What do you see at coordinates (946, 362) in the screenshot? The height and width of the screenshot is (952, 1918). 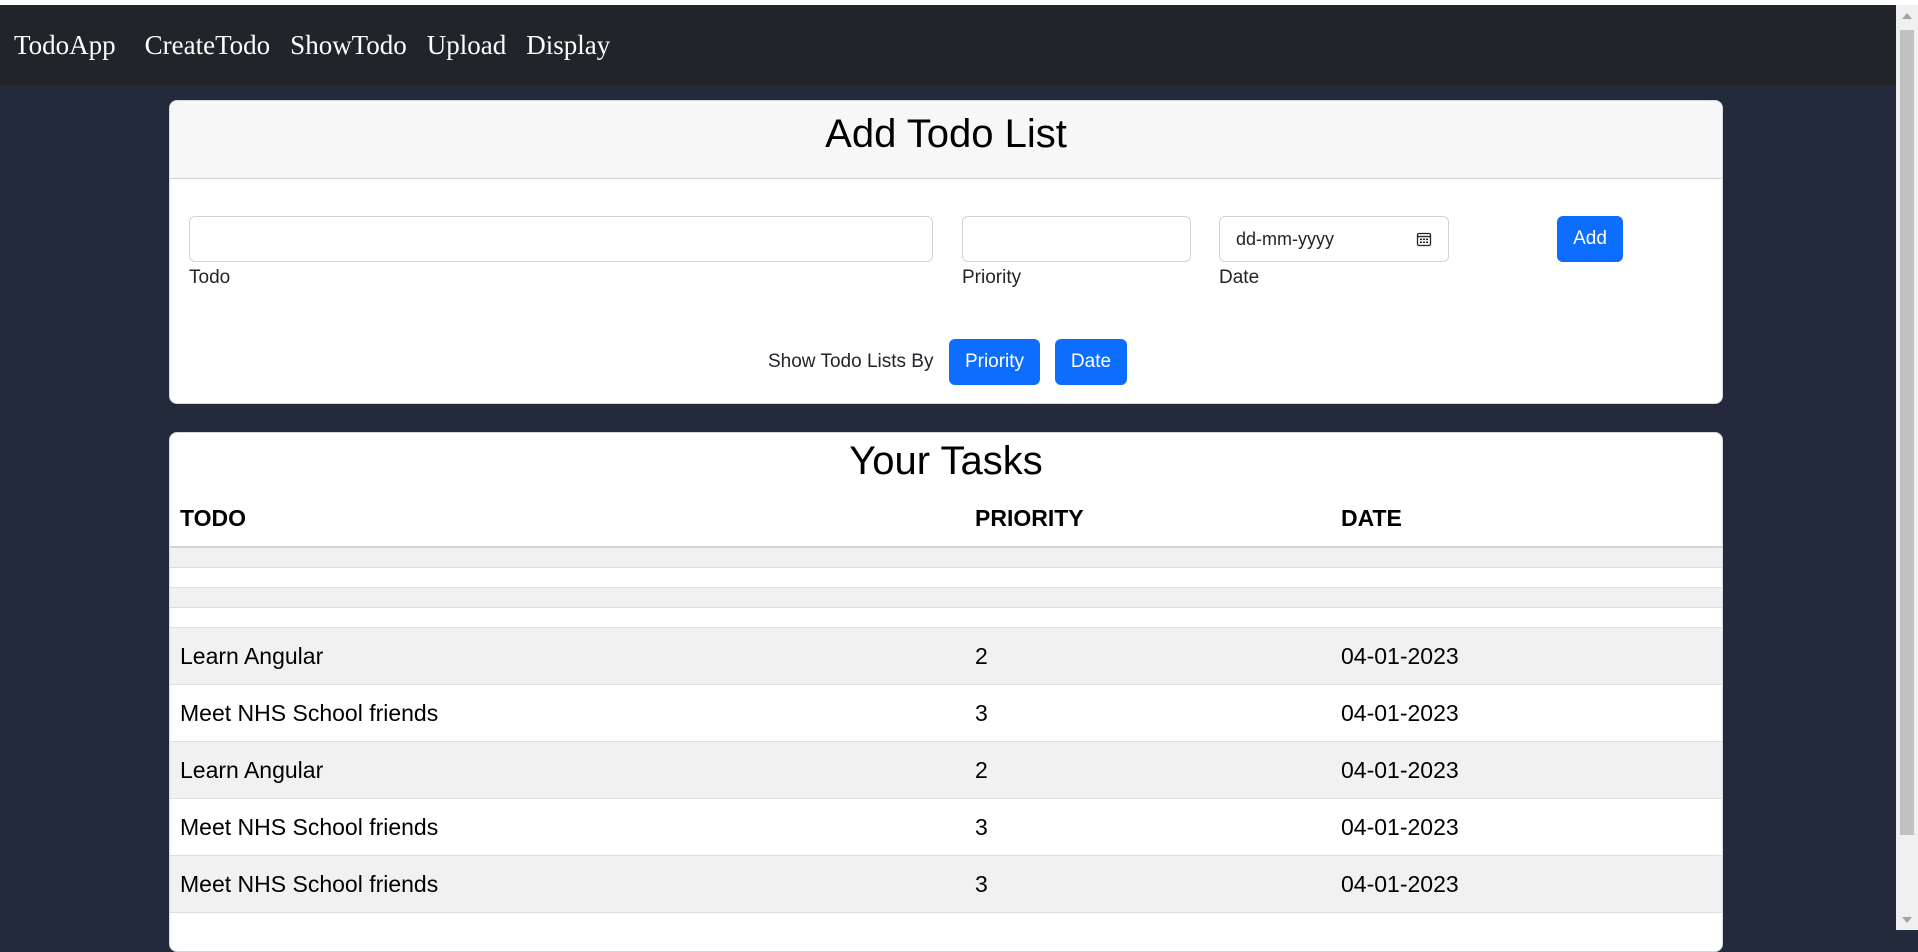 I see `sort-controls: Show Todo Lists By Priority Date` at bounding box center [946, 362].